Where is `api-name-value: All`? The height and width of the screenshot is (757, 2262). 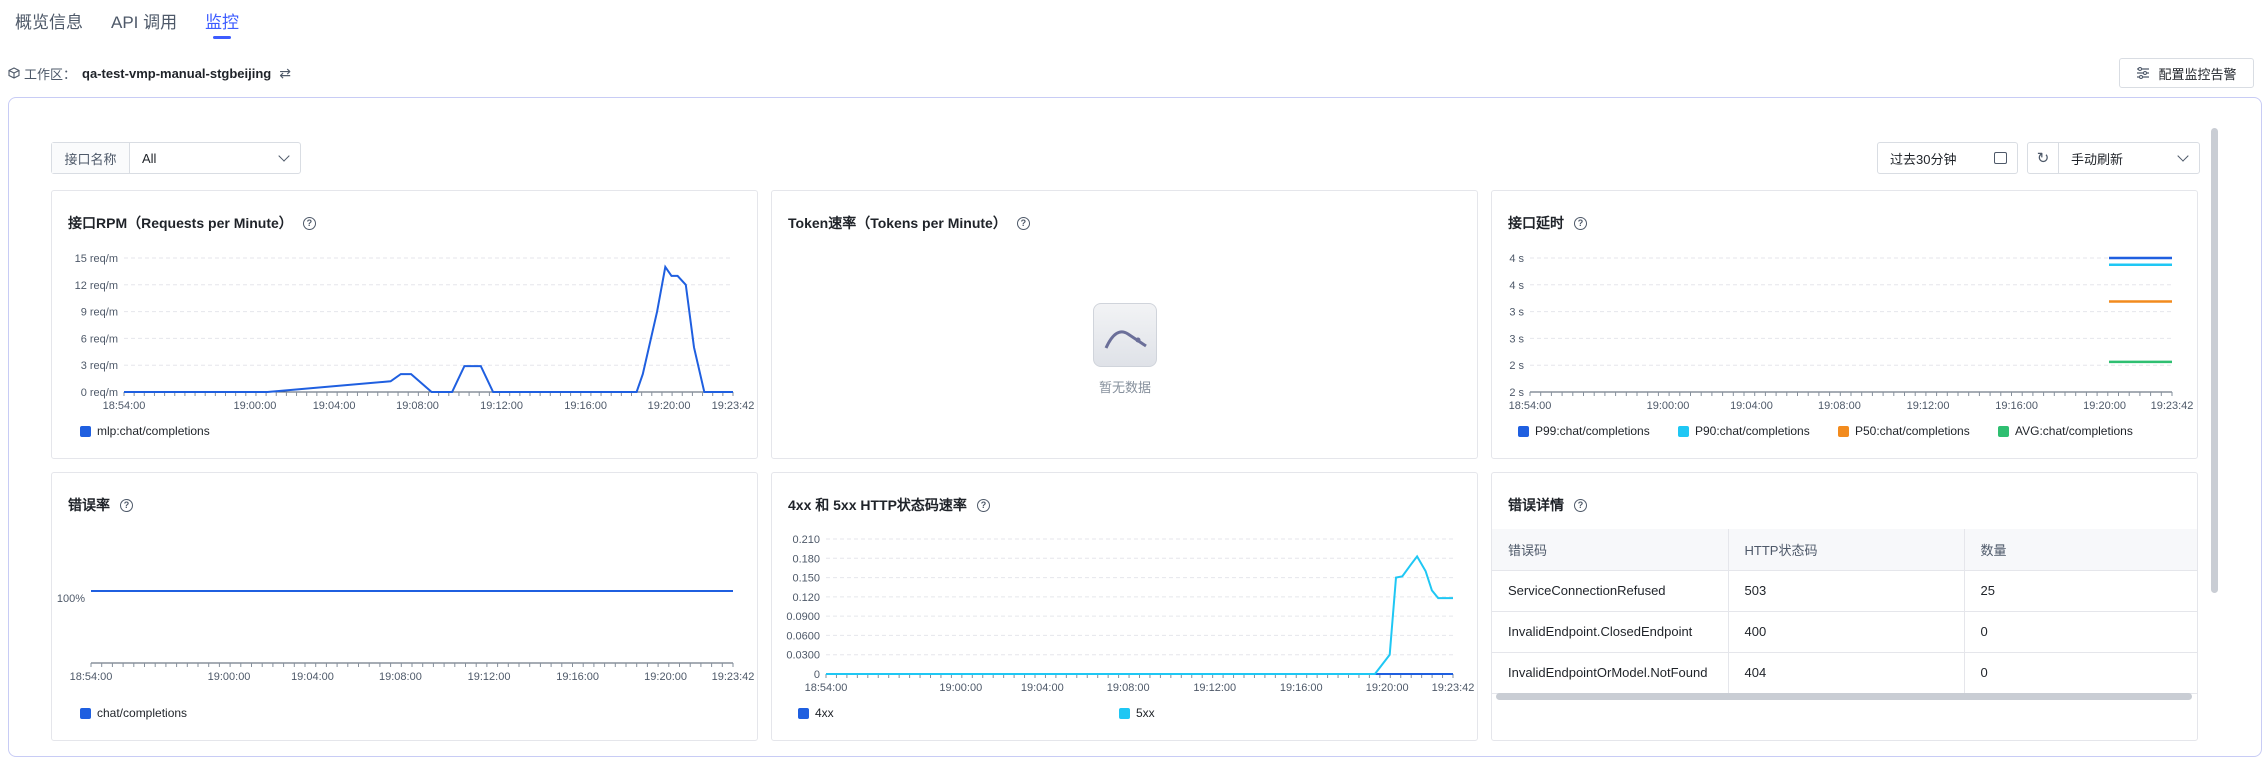 api-name-value: All is located at coordinates (149, 158).